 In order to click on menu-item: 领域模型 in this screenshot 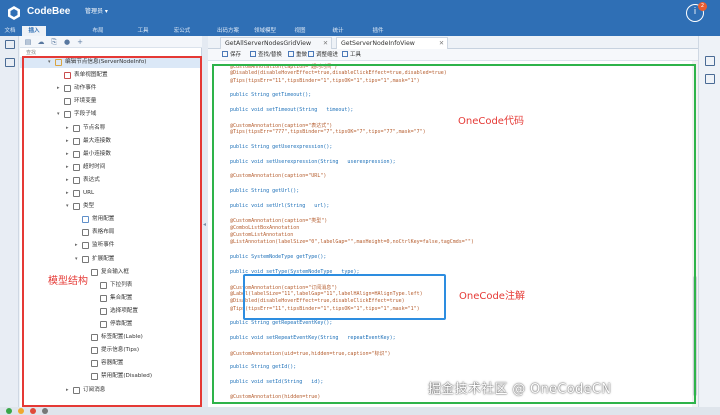, I will do `click(265, 31)`.